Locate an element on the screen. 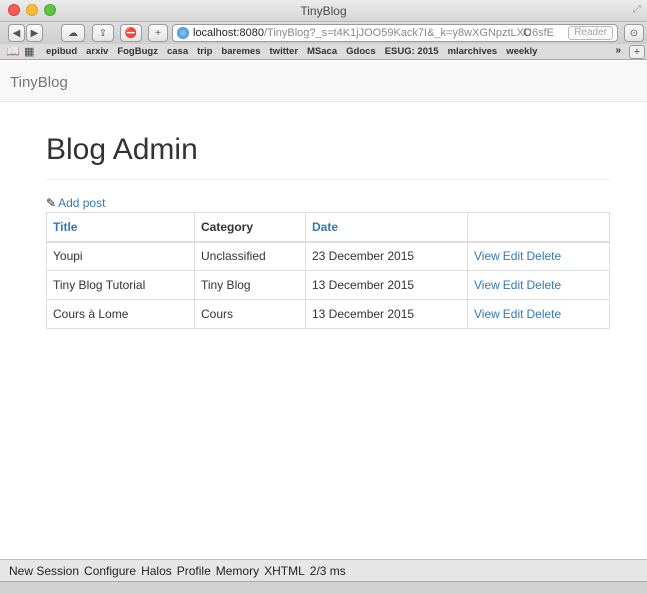 This screenshot has height=594, width=647. column-header-actions is located at coordinates (538, 227).